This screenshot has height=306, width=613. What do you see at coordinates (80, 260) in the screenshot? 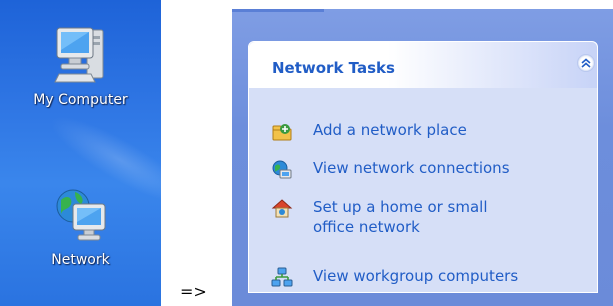
I see `desktop-icon-label: Network` at bounding box center [80, 260].